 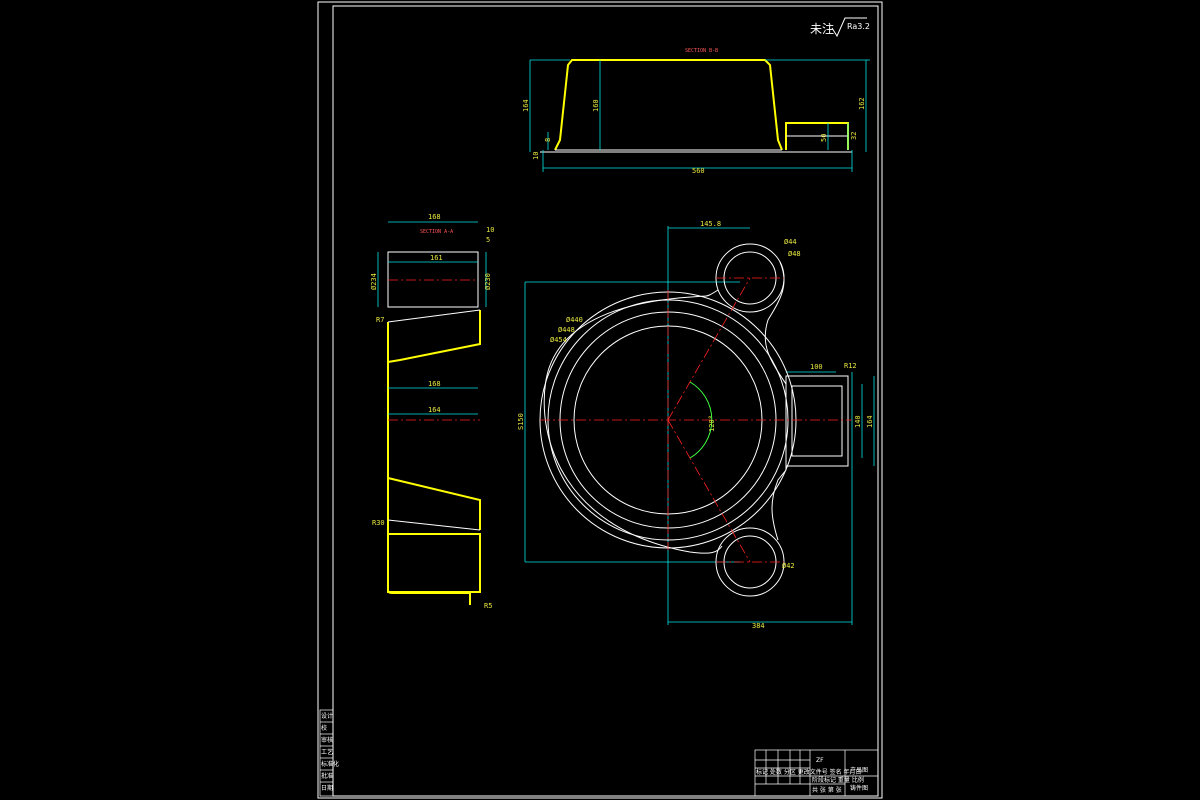 What do you see at coordinates (838, 780) in the screenshot?
I see `title-scale-row: 阶段标记 重量 比例` at bounding box center [838, 780].